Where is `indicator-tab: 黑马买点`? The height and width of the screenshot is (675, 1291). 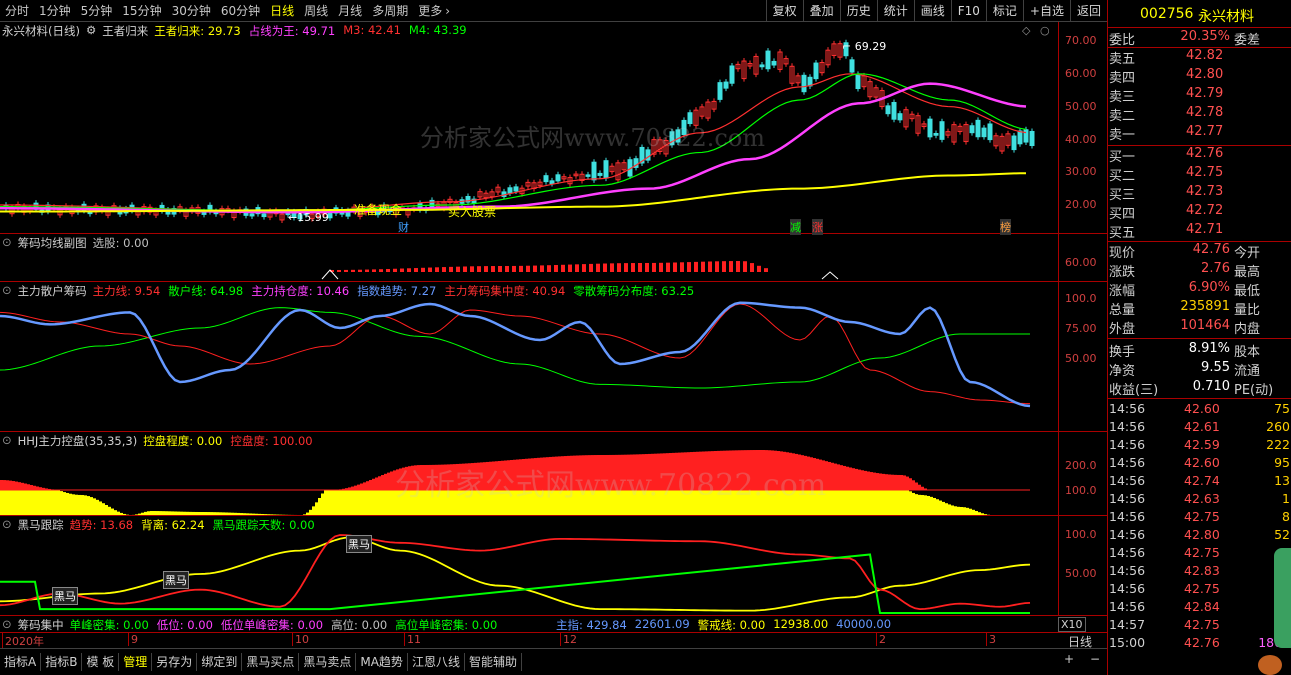 indicator-tab: 黑马买点 is located at coordinates (271, 662).